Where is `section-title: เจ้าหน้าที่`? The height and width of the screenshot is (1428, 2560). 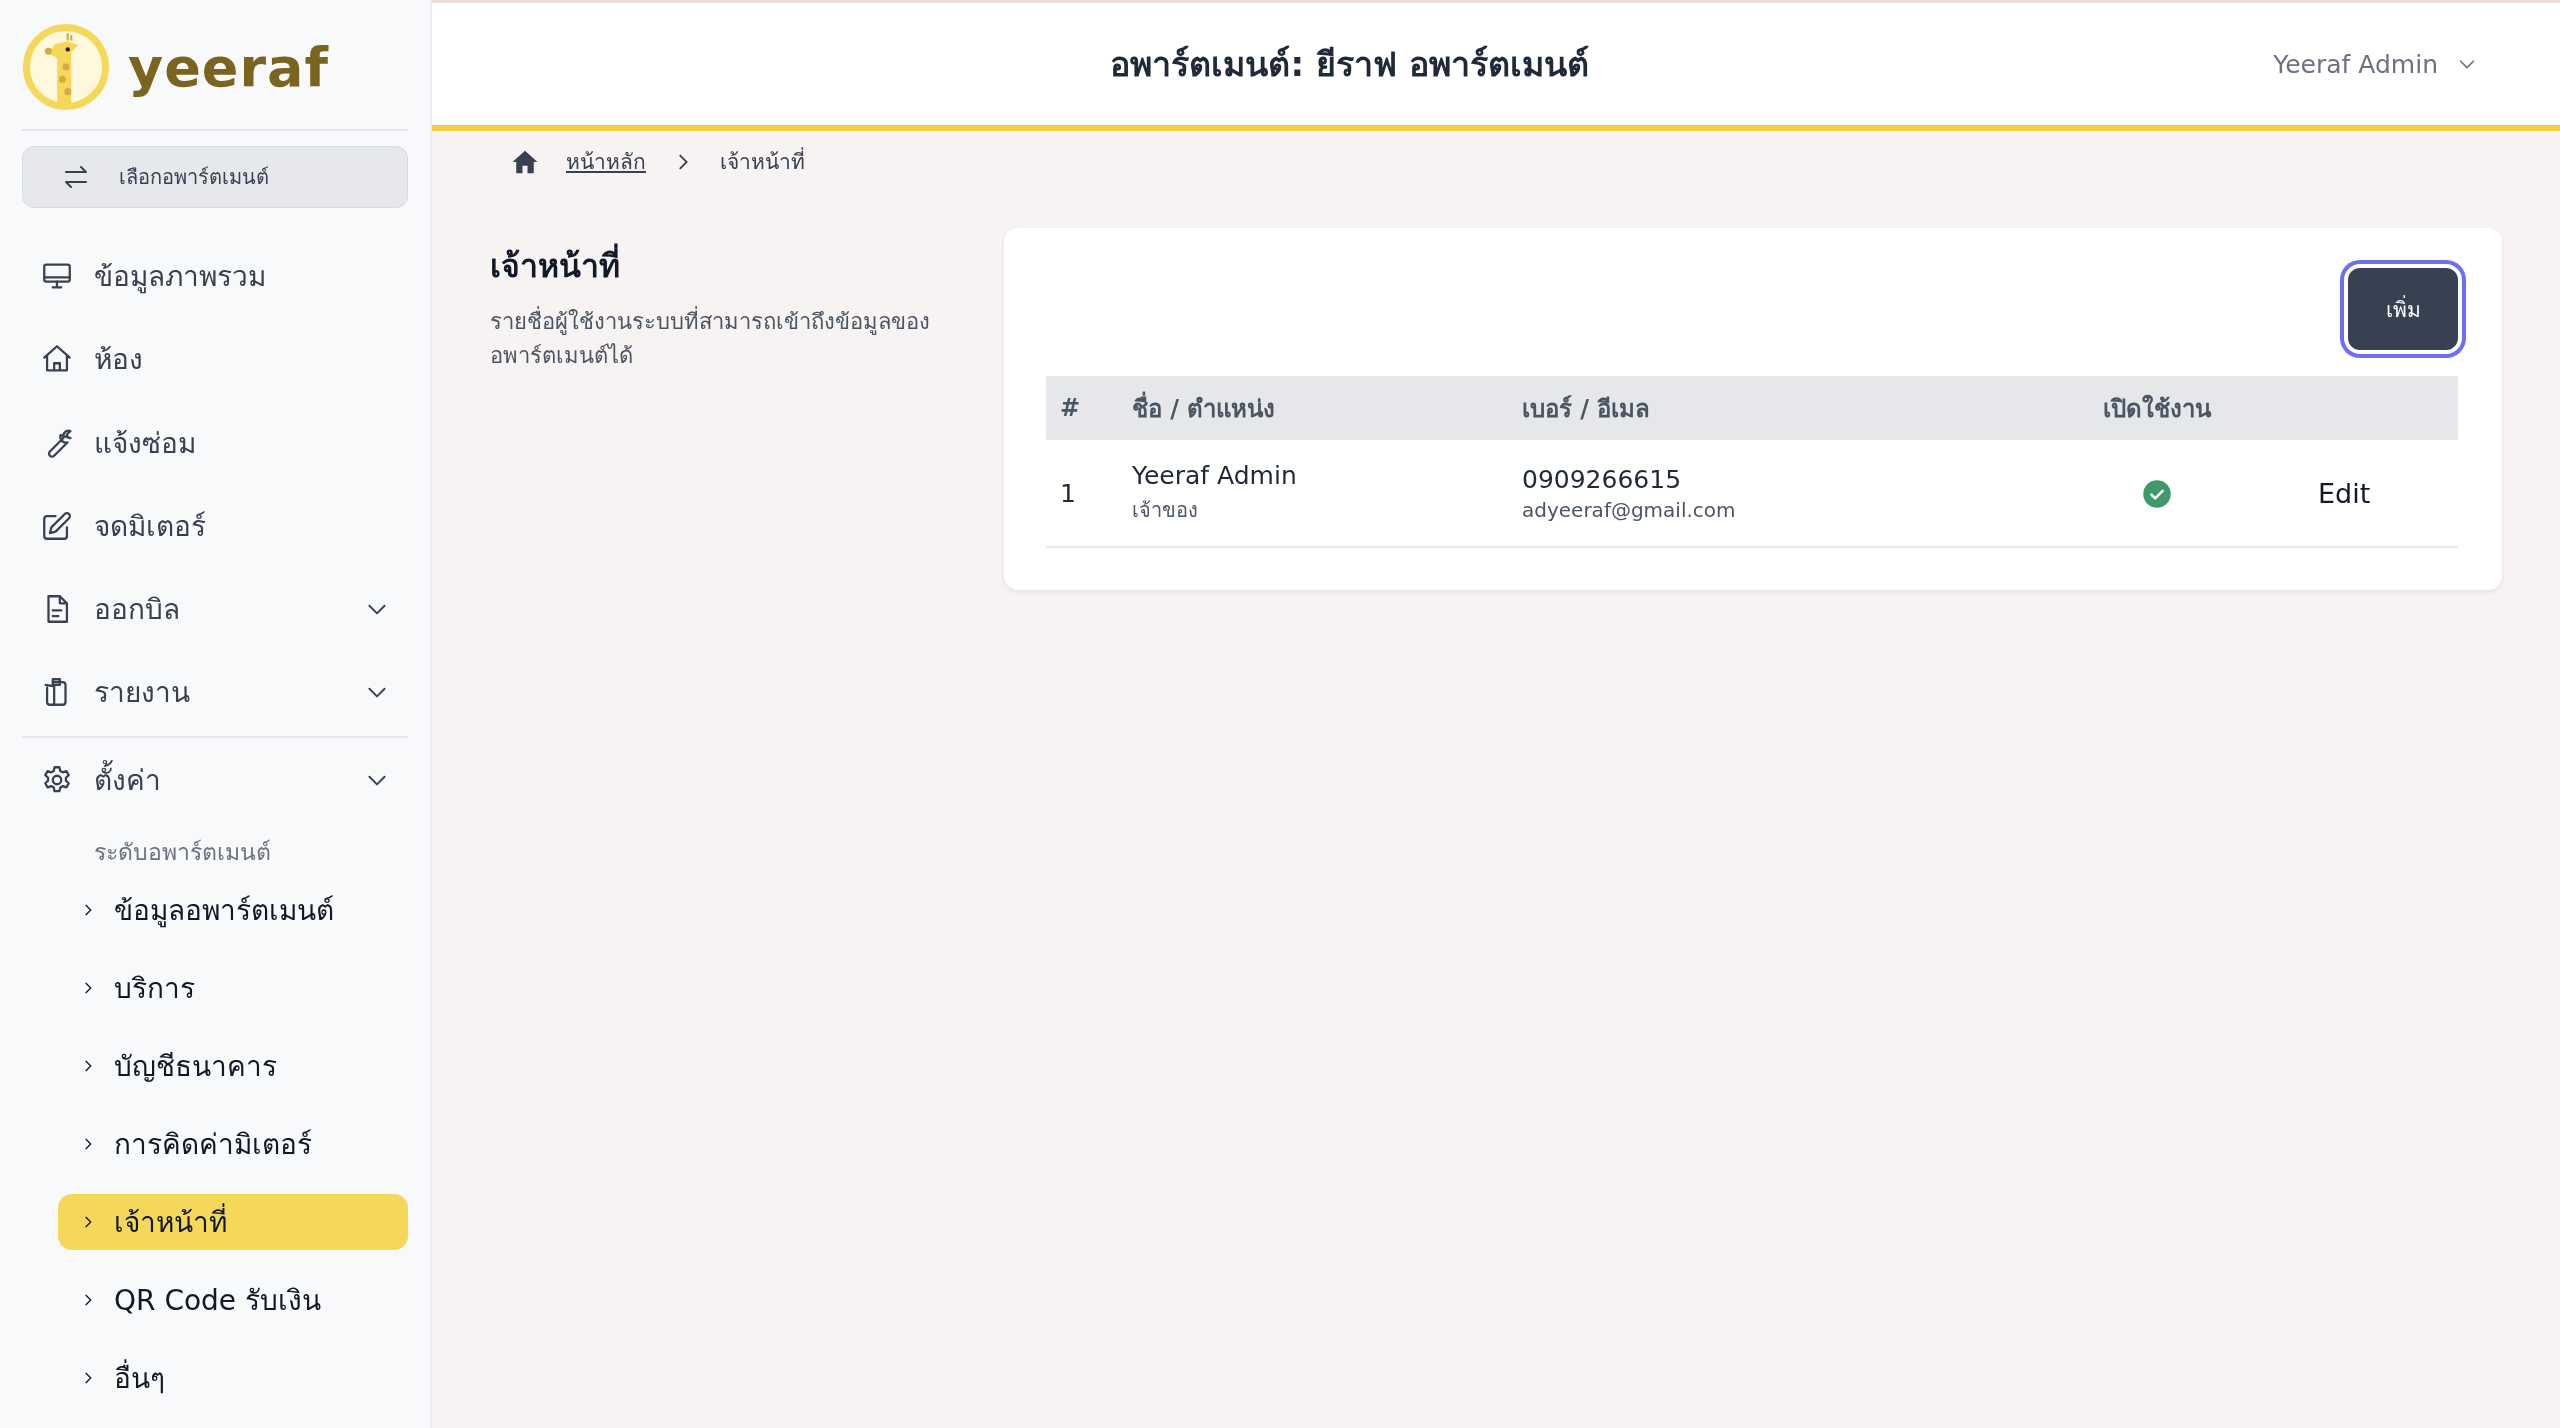 section-title: เจ้าหน้าที่ is located at coordinates (725, 265).